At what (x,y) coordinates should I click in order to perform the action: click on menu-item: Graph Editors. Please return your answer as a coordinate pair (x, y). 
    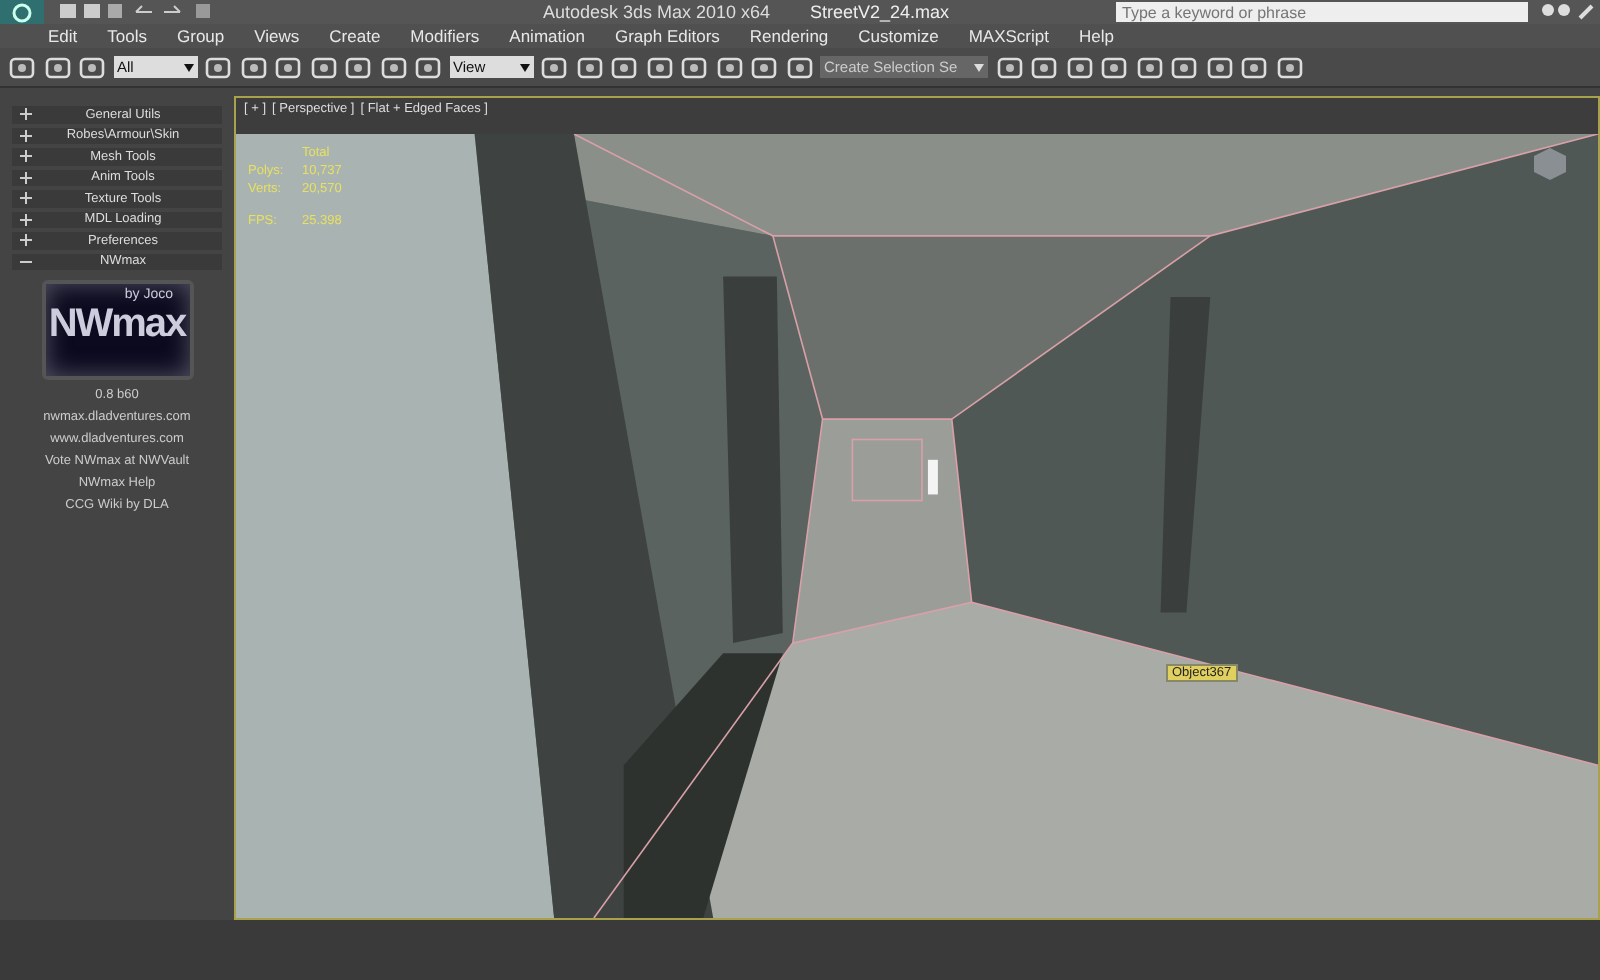
    Looking at the image, I should click on (667, 36).